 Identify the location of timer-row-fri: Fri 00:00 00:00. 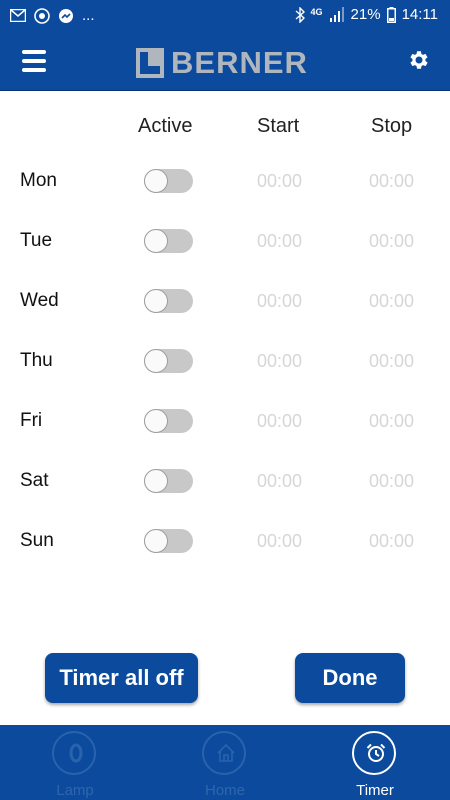
(225, 421).